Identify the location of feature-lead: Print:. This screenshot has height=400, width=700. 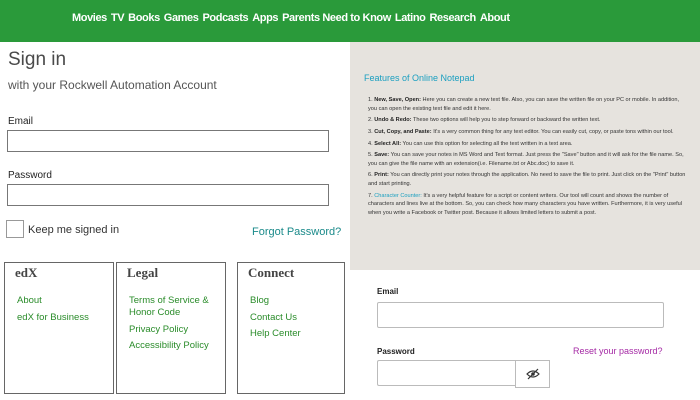
(381, 175).